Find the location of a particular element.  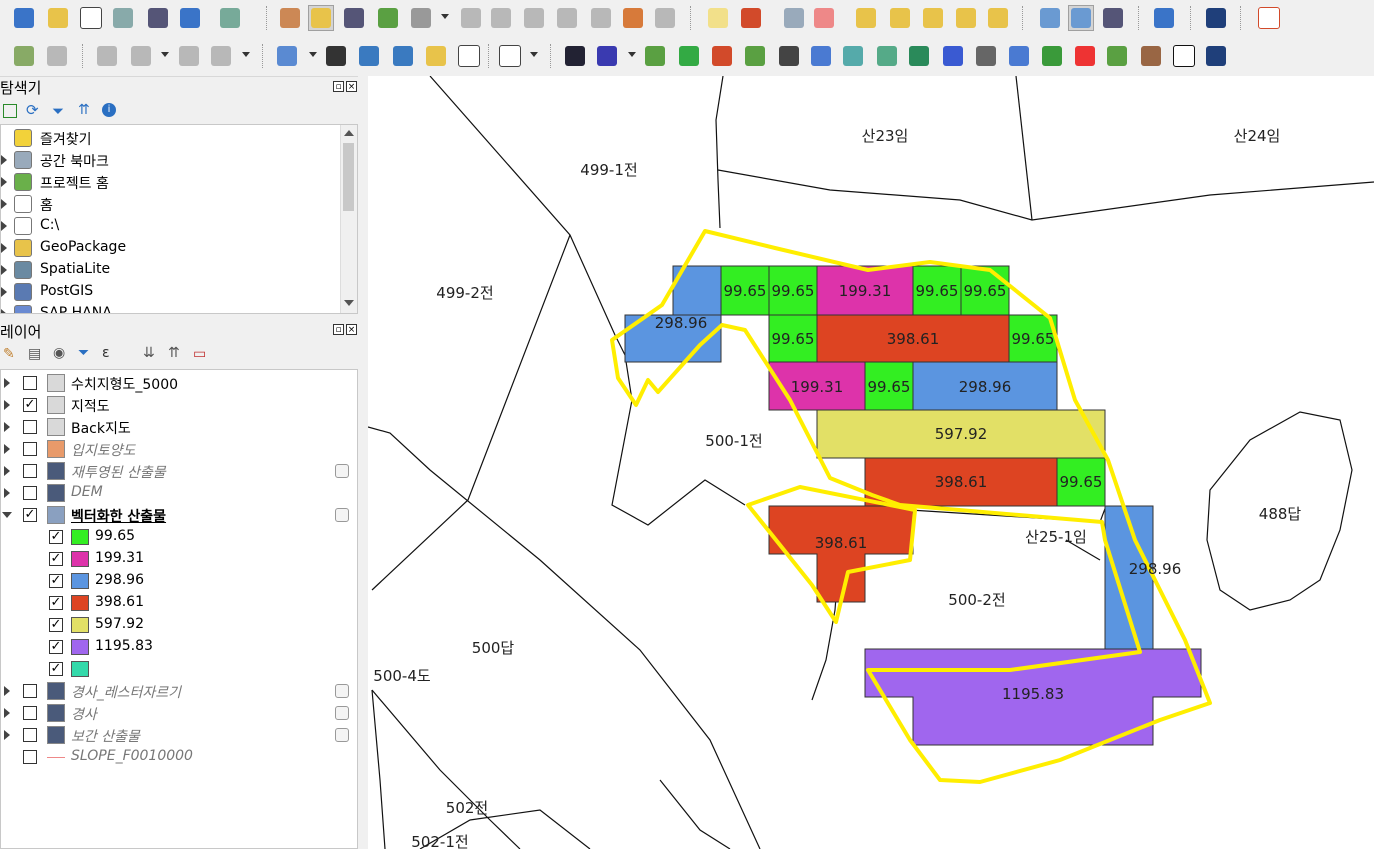

help-button is located at coordinates (1216, 56).